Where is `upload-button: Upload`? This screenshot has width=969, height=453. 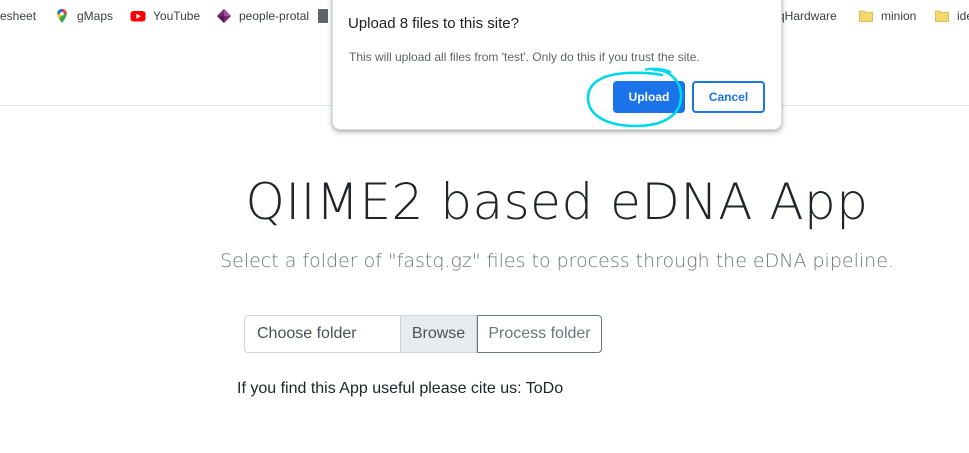
upload-button: Upload is located at coordinates (649, 97).